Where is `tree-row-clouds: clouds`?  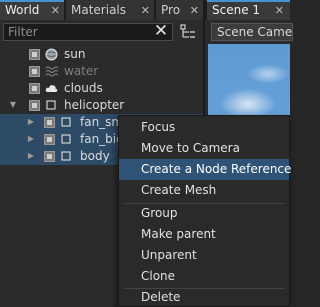
tree-row-clouds: clouds is located at coordinates (101, 88).